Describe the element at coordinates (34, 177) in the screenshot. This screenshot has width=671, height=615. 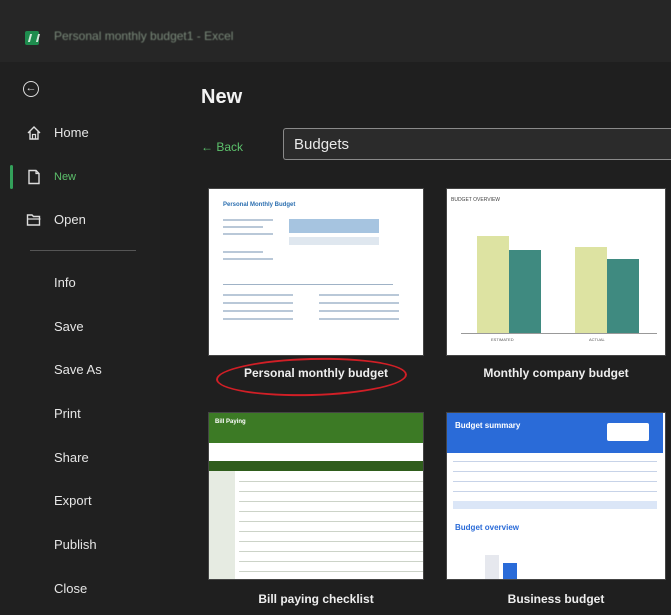
I see `new-file-icon` at that location.